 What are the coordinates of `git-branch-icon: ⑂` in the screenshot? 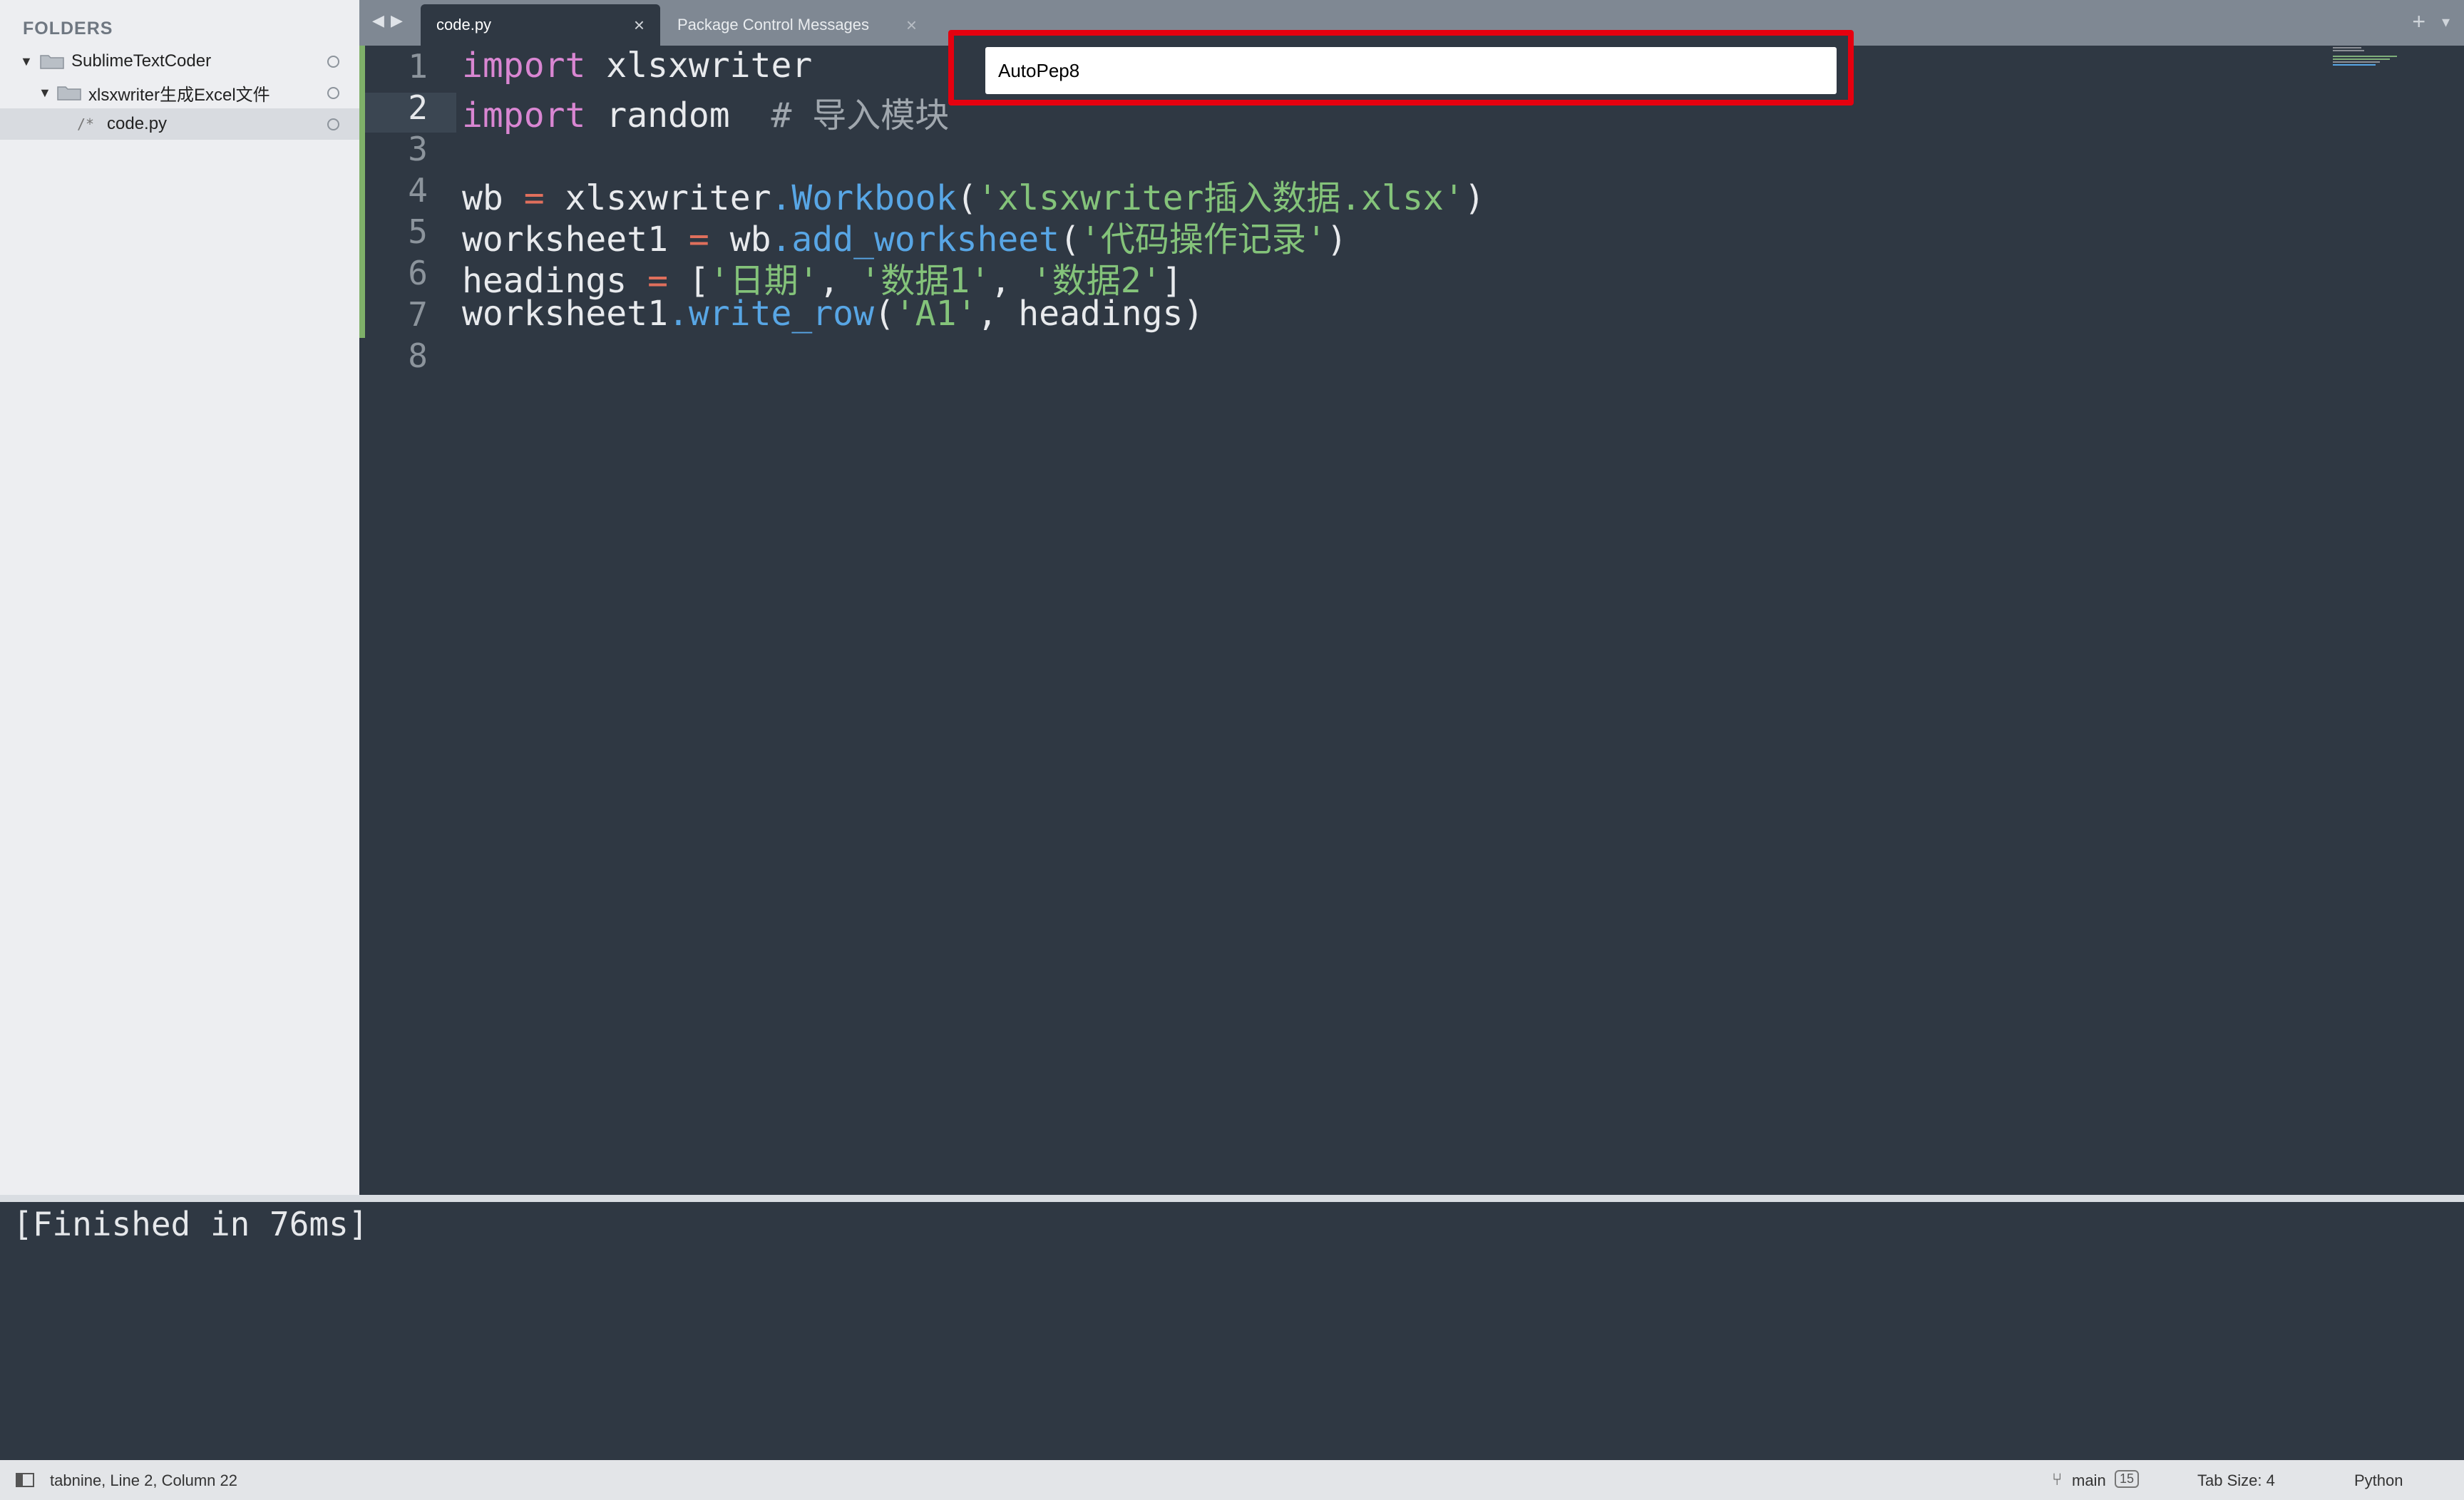 It's located at (2057, 1479).